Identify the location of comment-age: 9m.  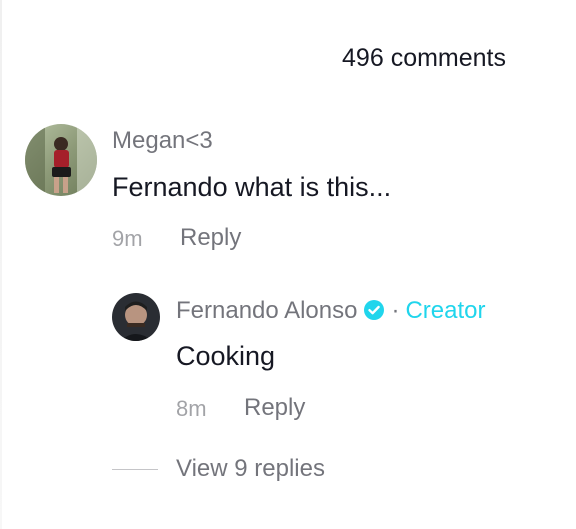
(127, 238).